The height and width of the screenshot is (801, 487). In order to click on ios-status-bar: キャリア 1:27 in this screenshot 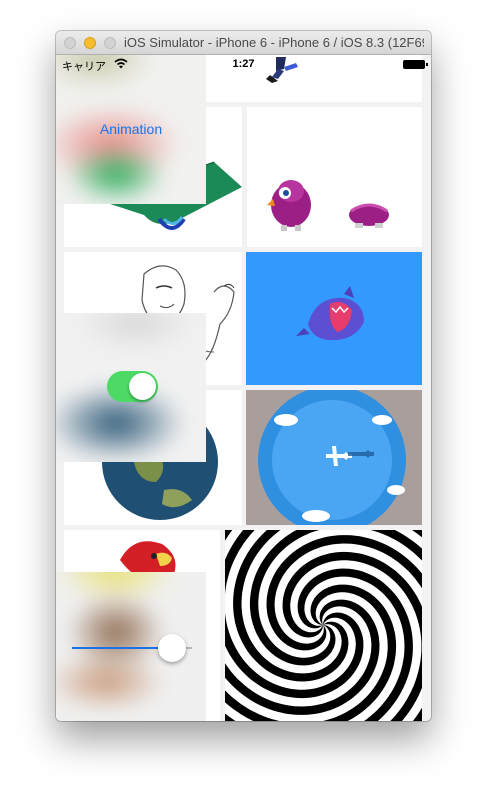, I will do `click(243, 65)`.